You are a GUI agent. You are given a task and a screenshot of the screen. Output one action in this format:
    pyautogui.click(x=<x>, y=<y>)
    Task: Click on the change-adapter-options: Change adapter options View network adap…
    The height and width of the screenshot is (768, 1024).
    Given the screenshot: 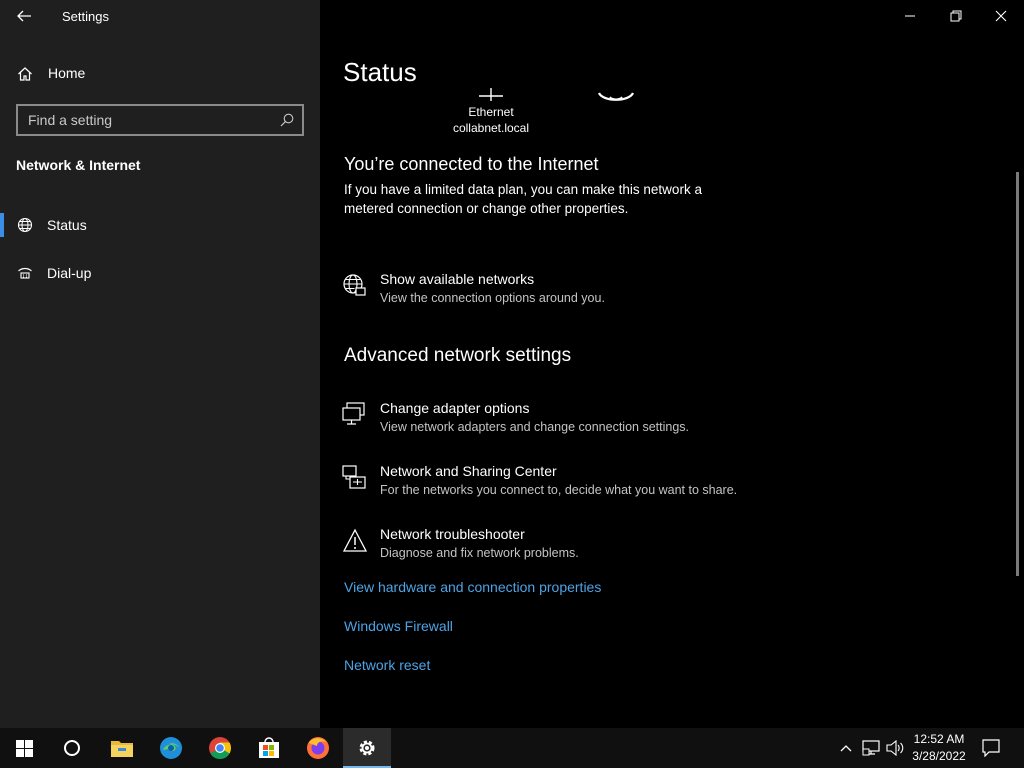 What is the action you would take?
    pyautogui.click(x=592, y=422)
    